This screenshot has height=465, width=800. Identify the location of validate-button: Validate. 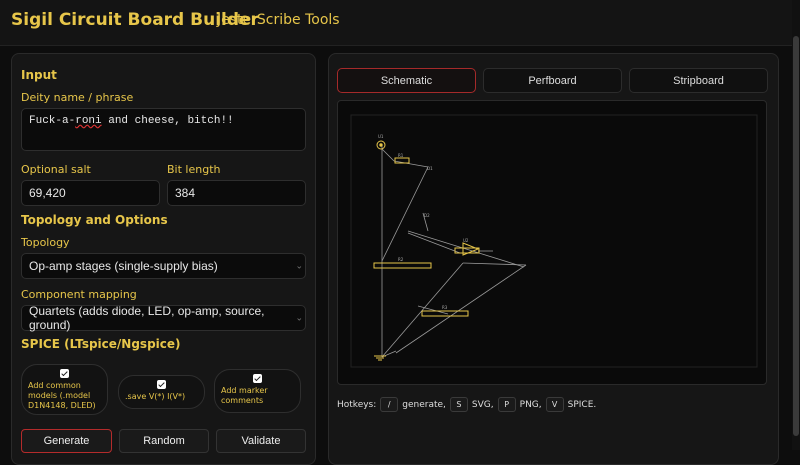
(261, 441).